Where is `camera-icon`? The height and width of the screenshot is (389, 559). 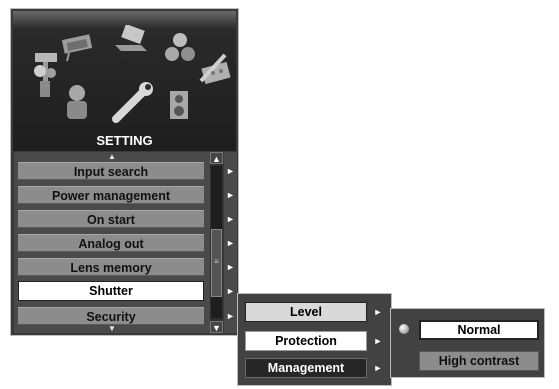 camera-icon is located at coordinates (45, 75).